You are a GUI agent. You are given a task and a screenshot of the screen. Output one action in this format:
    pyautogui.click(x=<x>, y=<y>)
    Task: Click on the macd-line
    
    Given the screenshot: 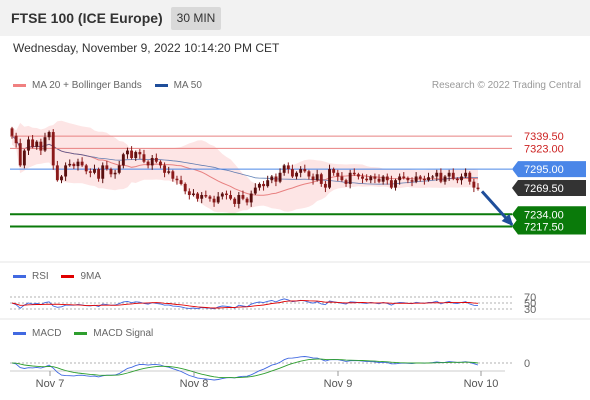 What is the action you would take?
    pyautogui.click(x=245, y=368)
    